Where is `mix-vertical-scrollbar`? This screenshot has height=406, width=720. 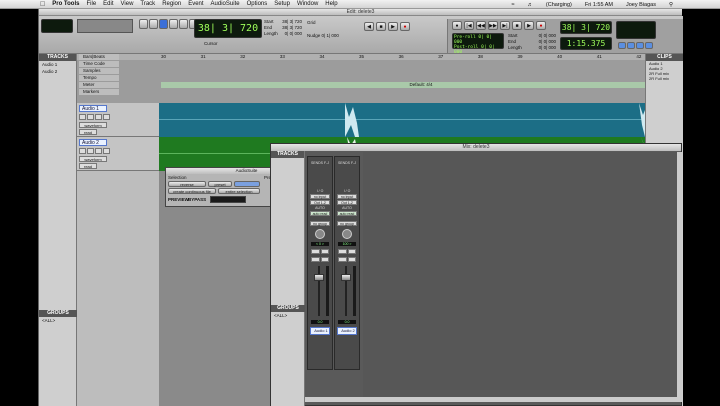 mix-vertical-scrollbar is located at coordinates (679, 277).